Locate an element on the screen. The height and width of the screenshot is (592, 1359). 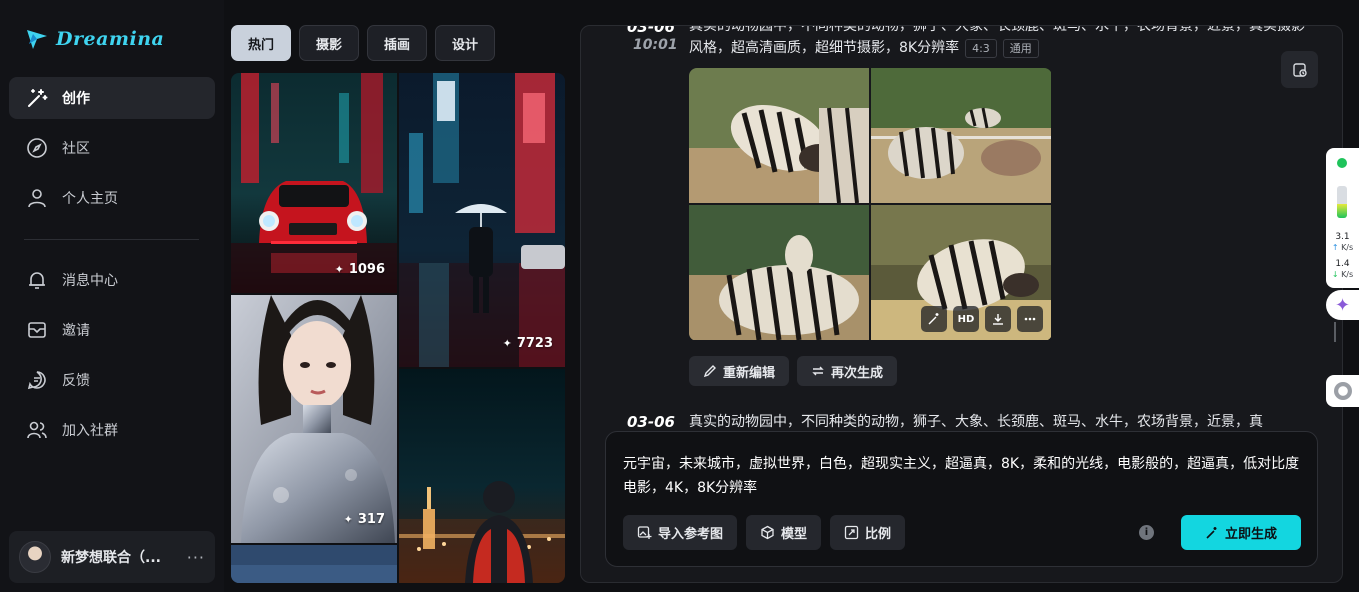
reedit-button: 重新编辑 is located at coordinates (739, 371).